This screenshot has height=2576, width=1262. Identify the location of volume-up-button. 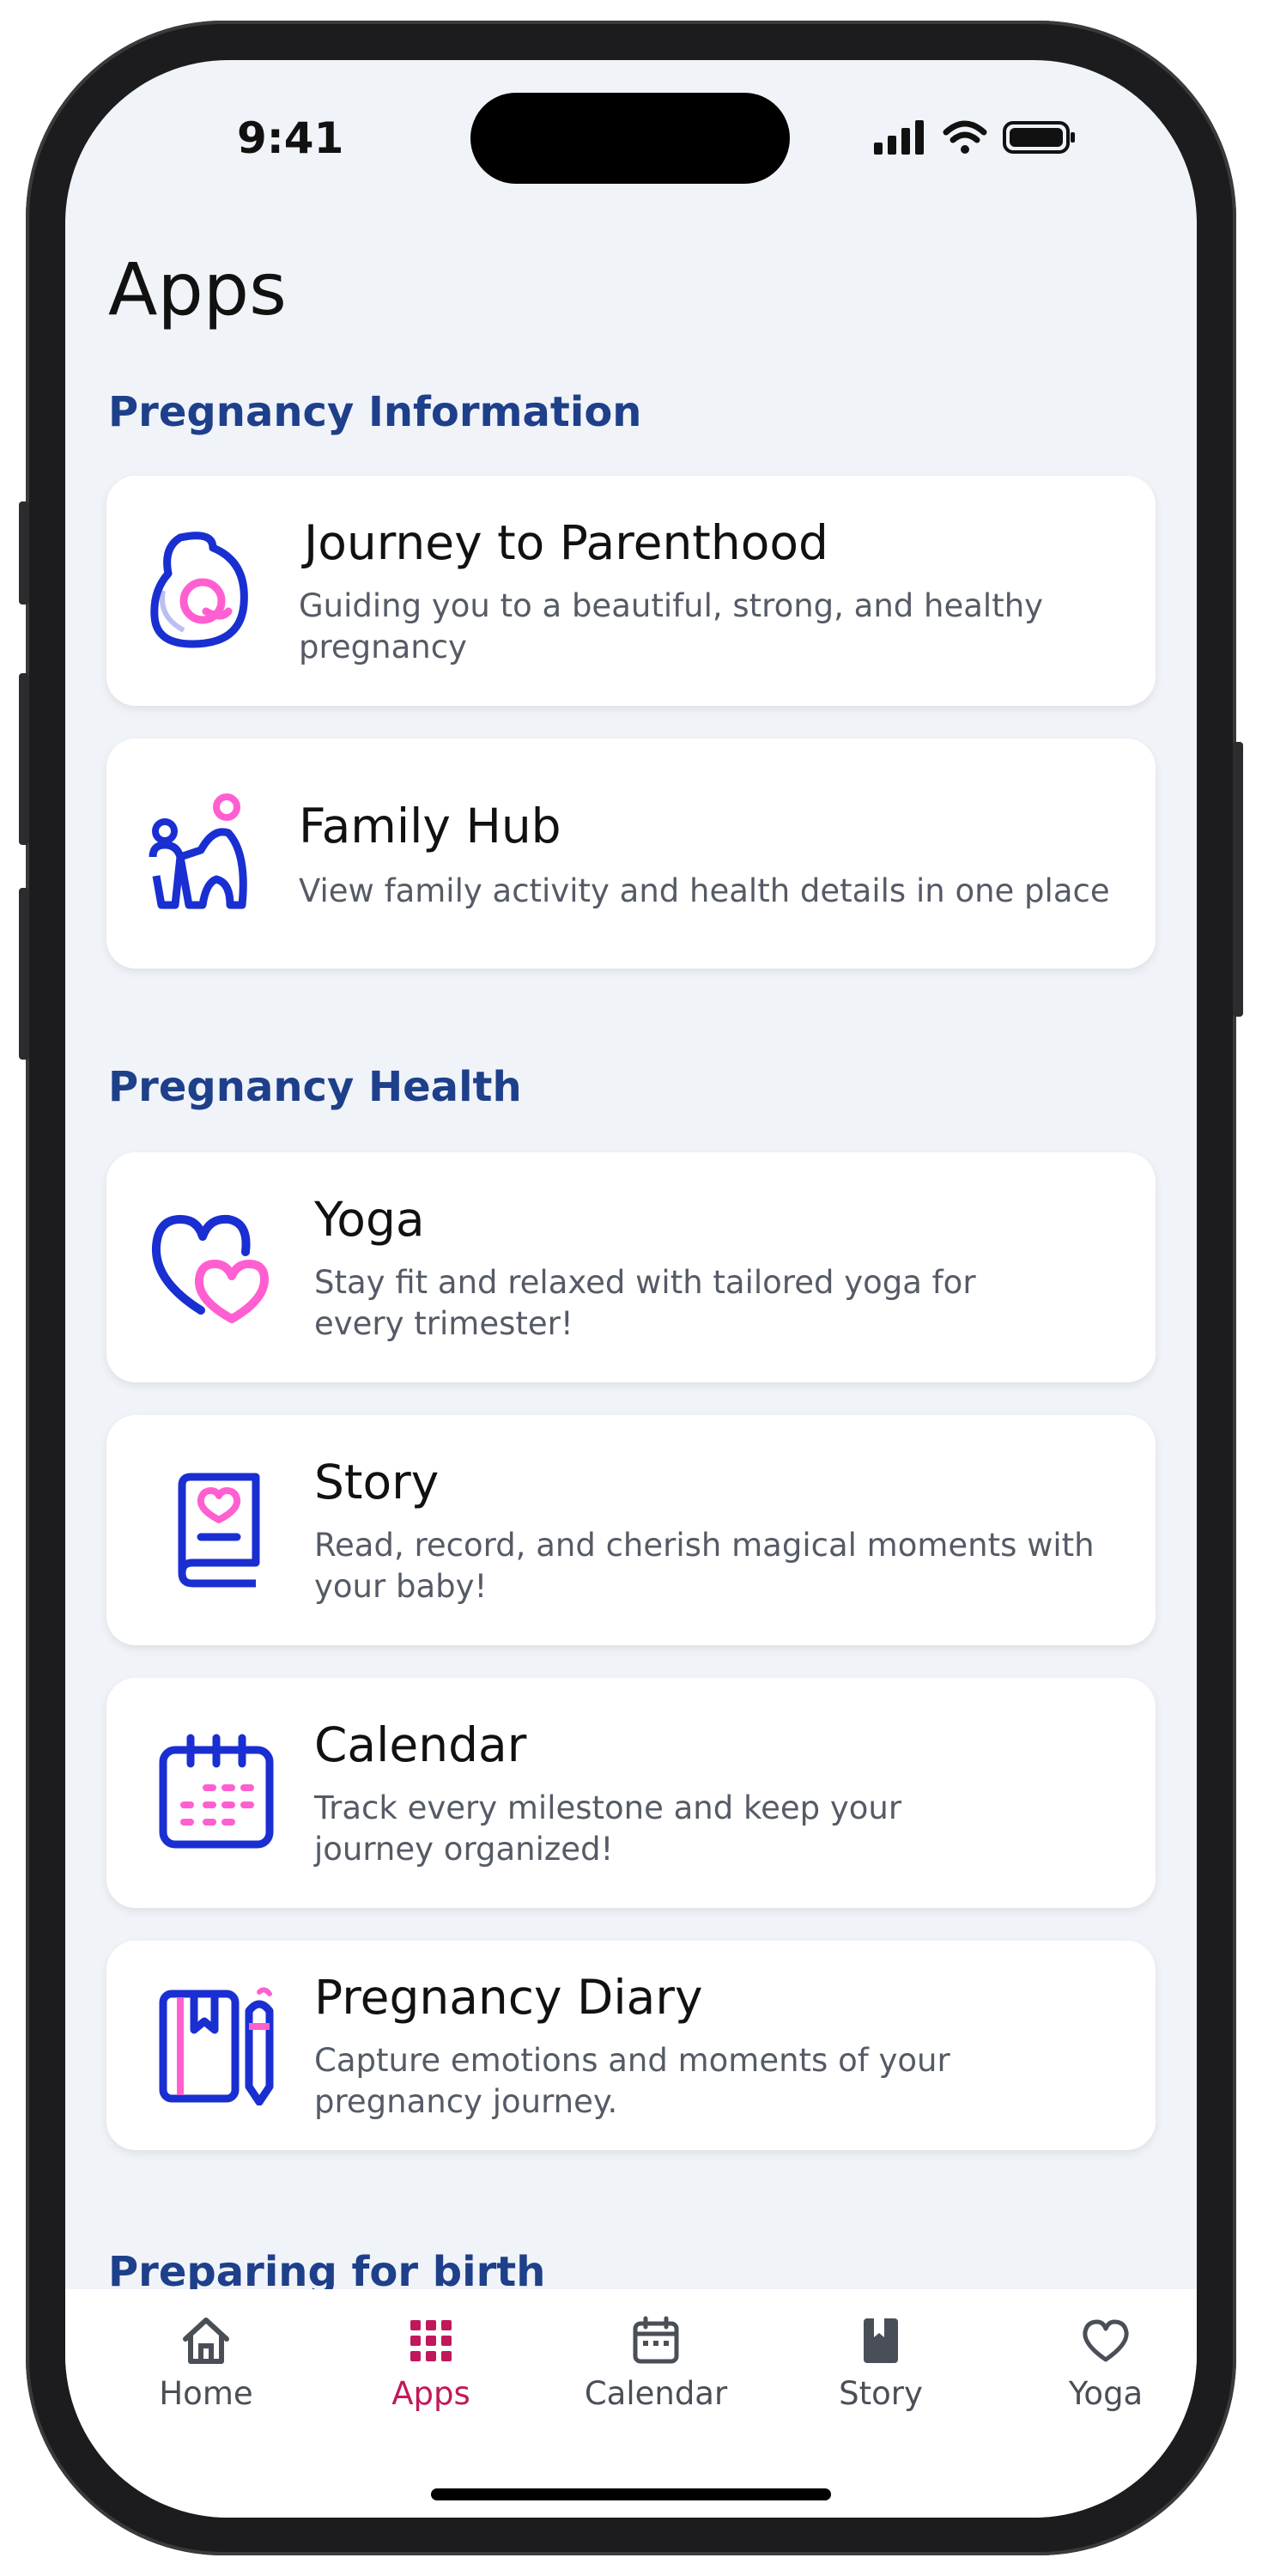
(24, 759).